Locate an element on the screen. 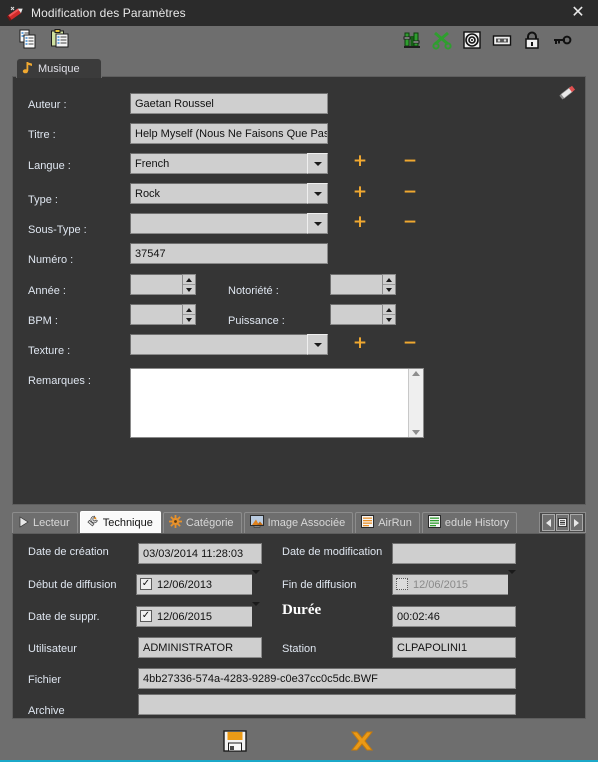 Image resolution: width=598 pixels, height=762 pixels. texture-combo is located at coordinates (229, 344).